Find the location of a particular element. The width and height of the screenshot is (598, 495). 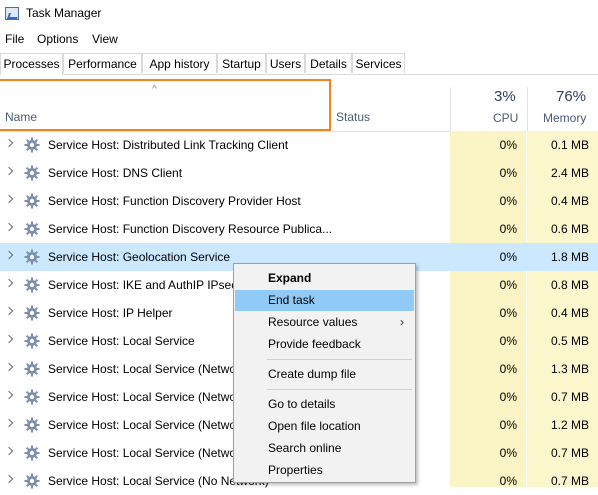

tab-startup: Startup is located at coordinates (241, 63).